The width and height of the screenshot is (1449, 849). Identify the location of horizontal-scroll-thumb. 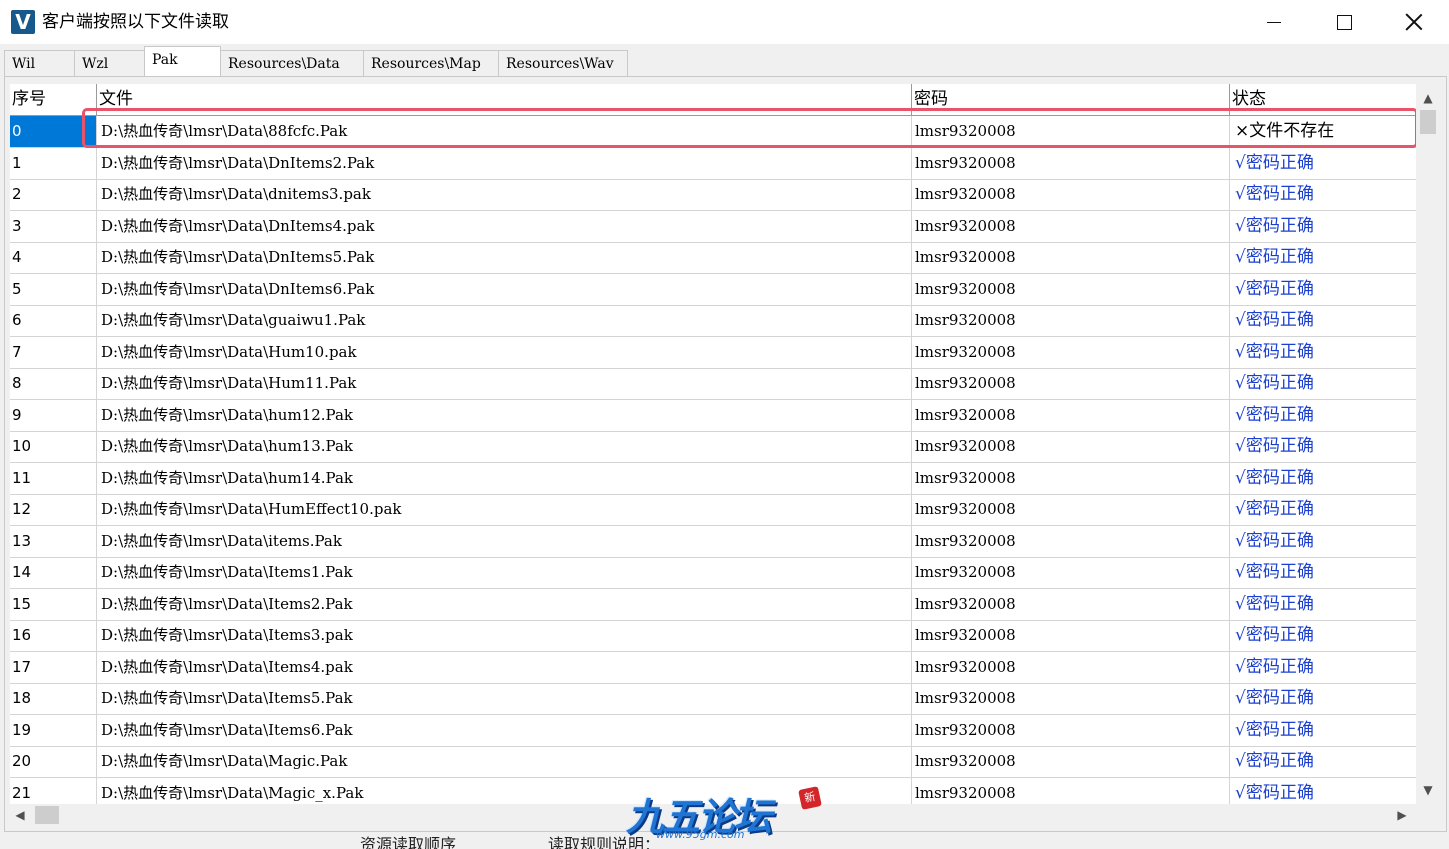
(47, 815).